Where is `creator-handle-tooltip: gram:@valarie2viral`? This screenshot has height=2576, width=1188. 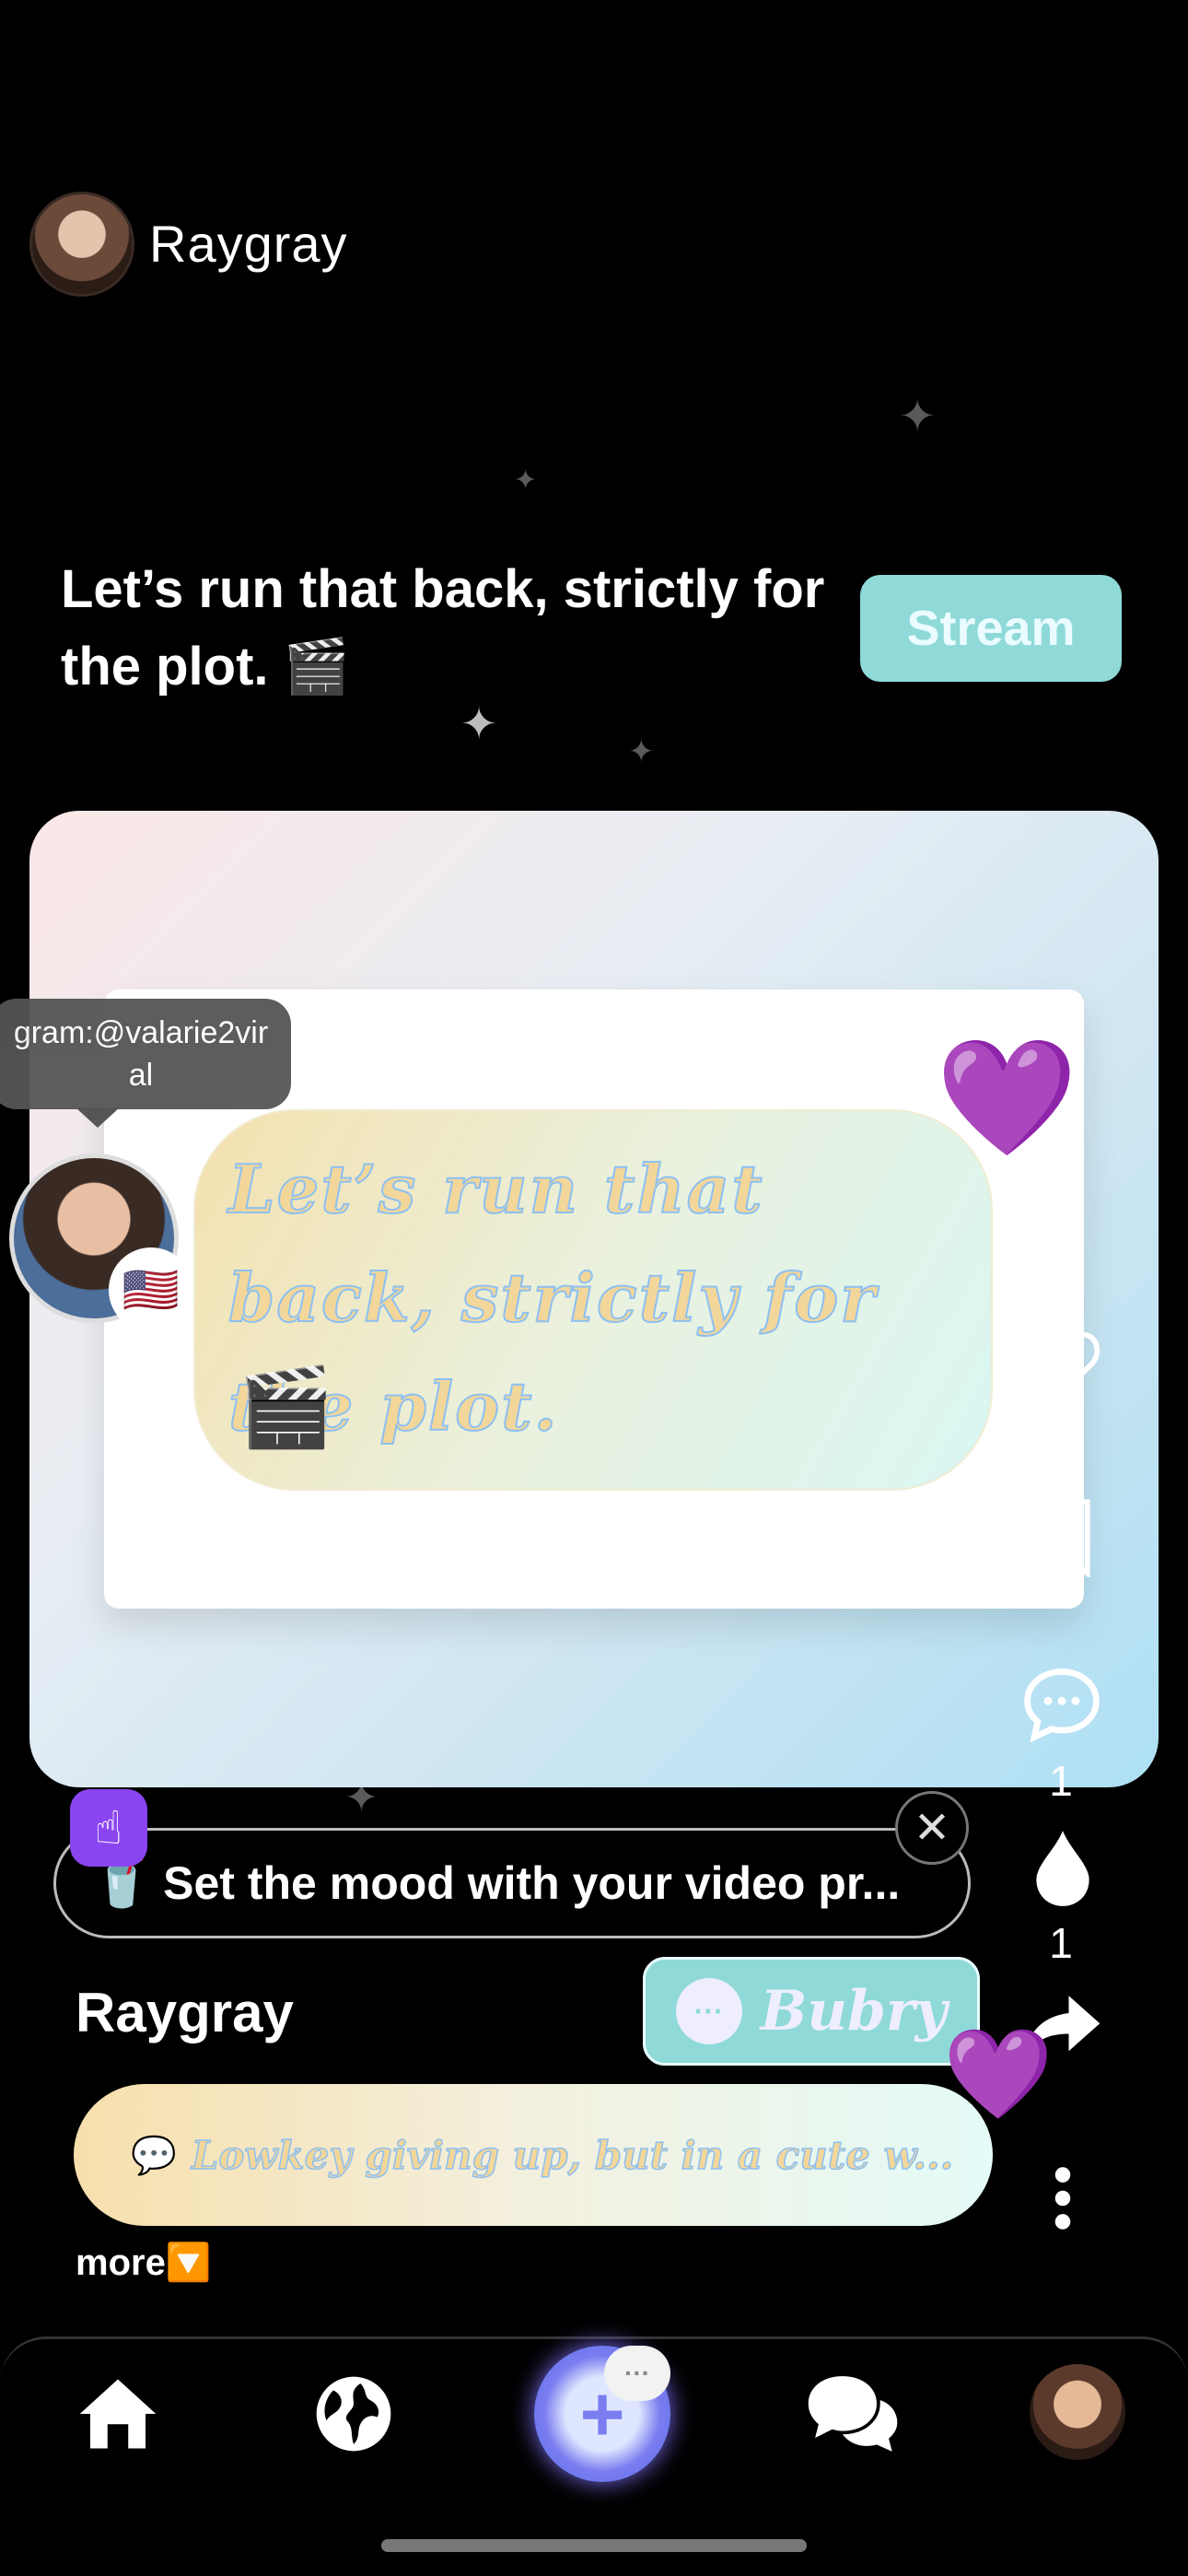 creator-handle-tooltip: gram:@valarie2viral is located at coordinates (145, 1054).